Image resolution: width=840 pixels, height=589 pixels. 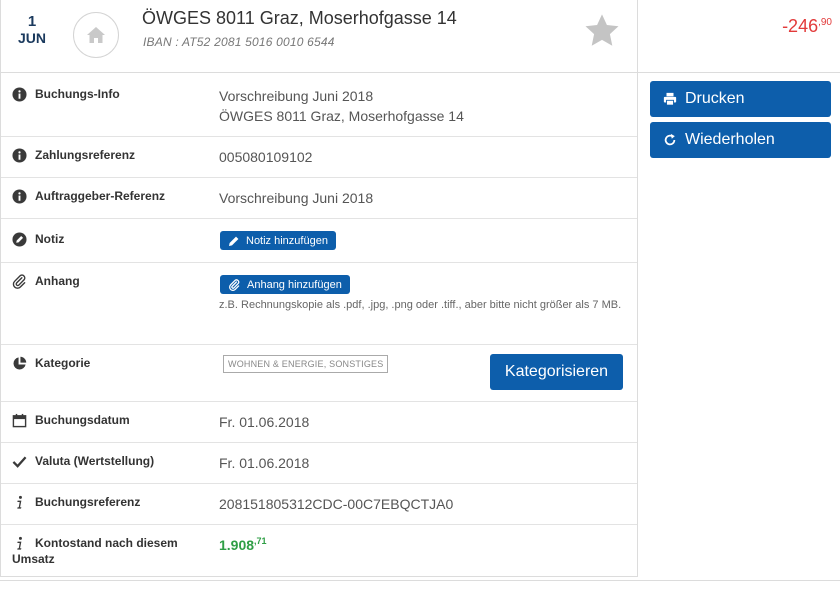 What do you see at coordinates (88, 502) in the screenshot?
I see `label-buchungsreferenz: Buchungsreferenz` at bounding box center [88, 502].